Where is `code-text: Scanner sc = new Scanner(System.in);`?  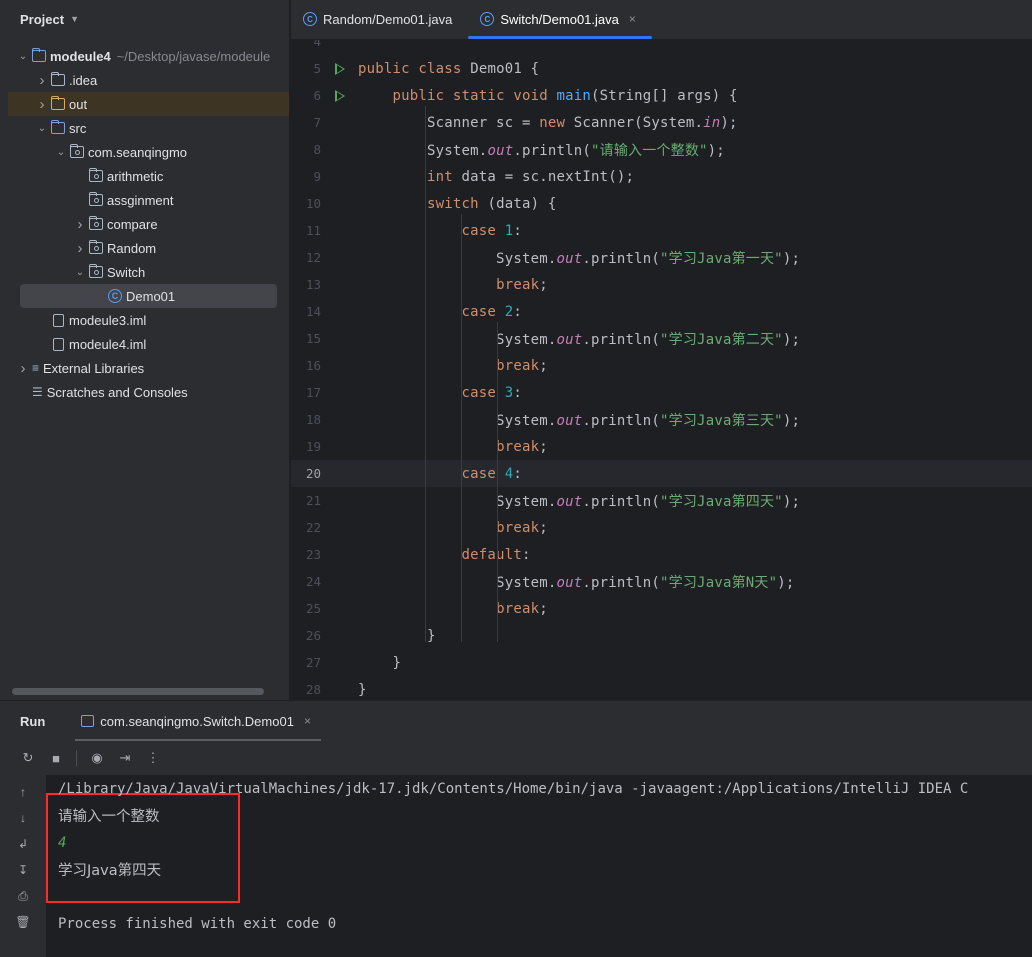 code-text: Scanner sc = new Scanner(System.in); is located at coordinates (548, 123).